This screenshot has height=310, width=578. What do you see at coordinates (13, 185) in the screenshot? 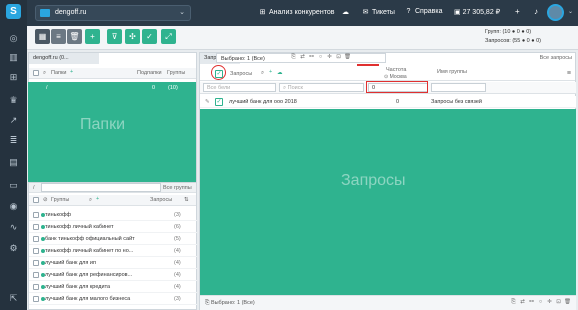
I see `monitor-icon: ▭` at bounding box center [13, 185].